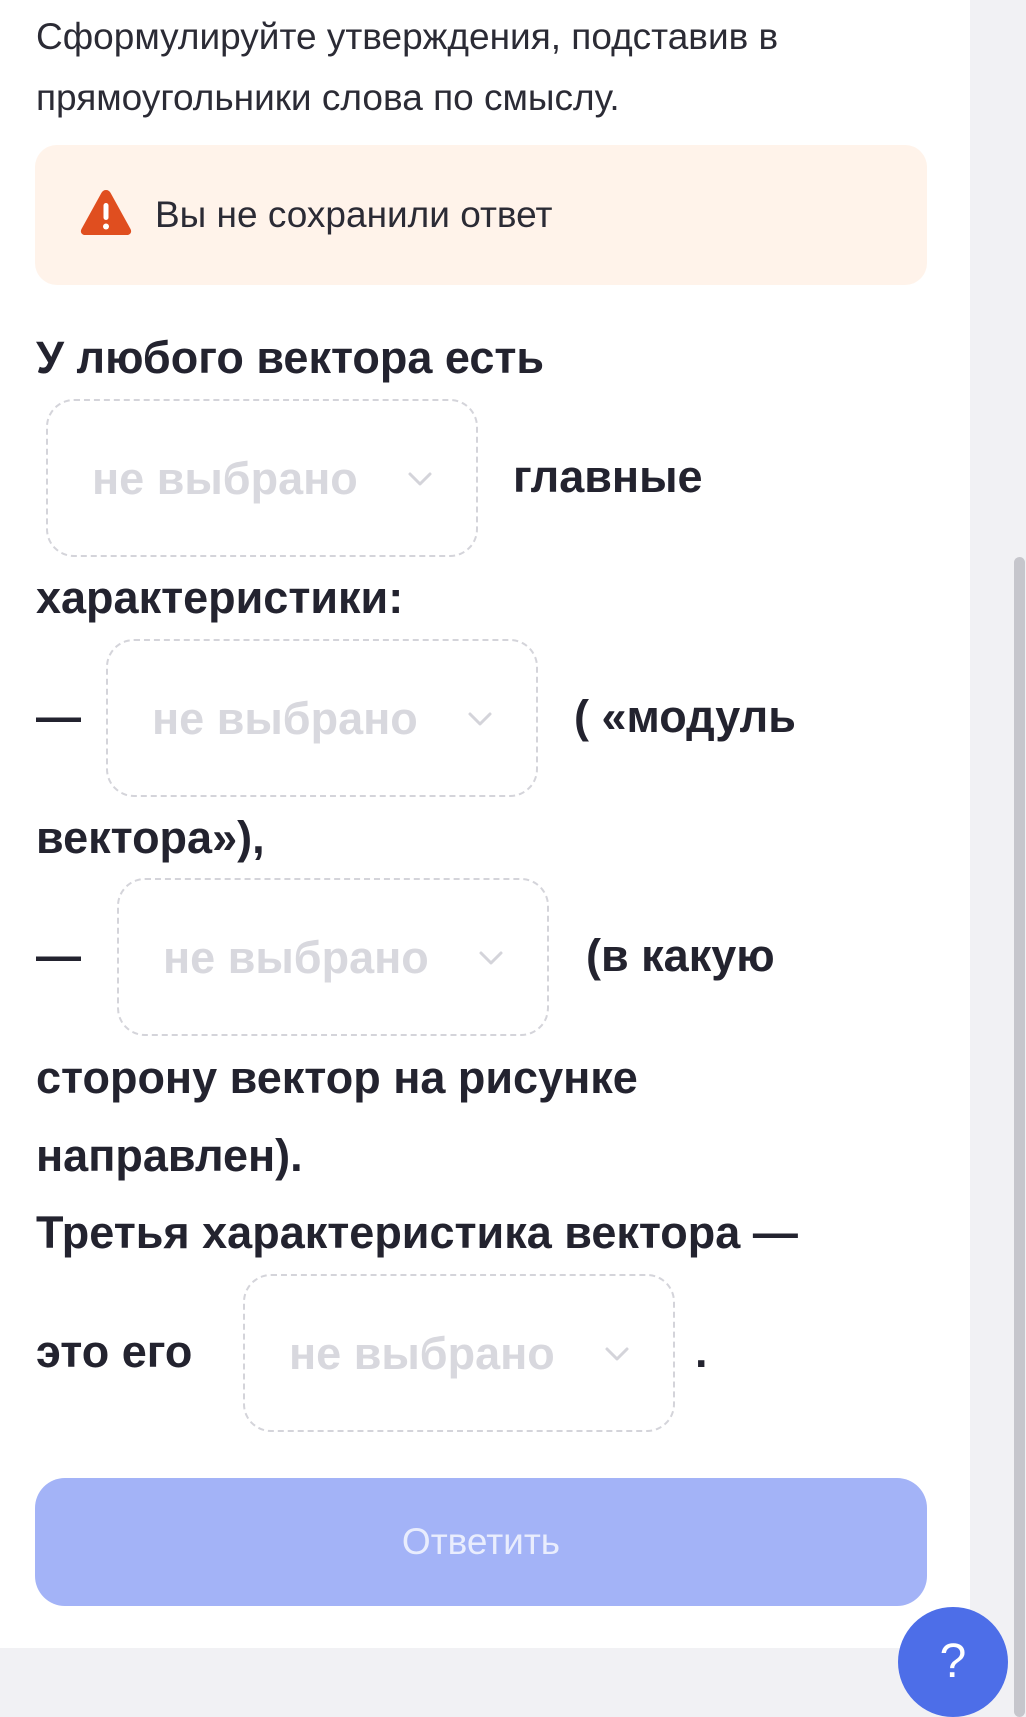 Image resolution: width=1026 pixels, height=1717 pixels. I want to click on answer-dropdown-2: не выбрано, so click(322, 718).